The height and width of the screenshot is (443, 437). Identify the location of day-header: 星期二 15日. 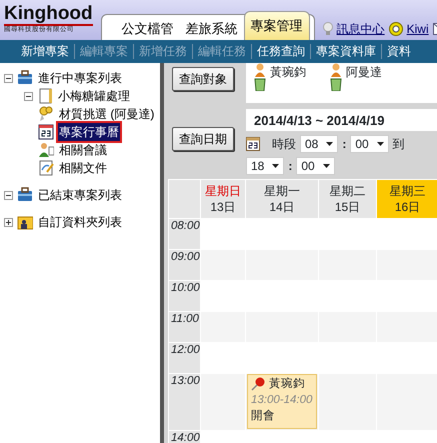
(347, 199).